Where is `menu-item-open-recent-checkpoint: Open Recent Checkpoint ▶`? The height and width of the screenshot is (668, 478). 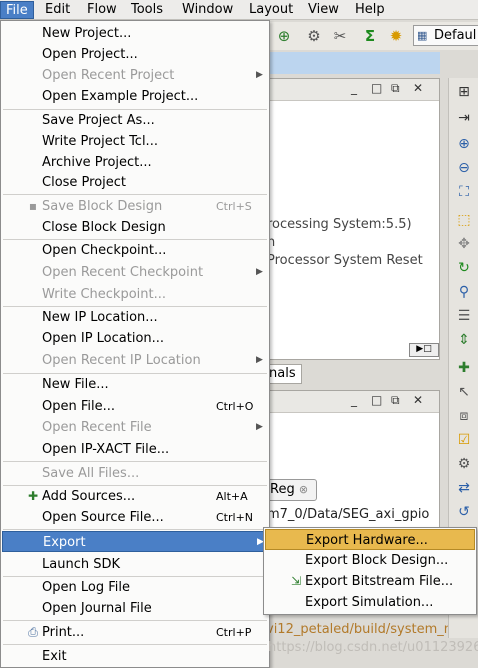 menu-item-open-recent-checkpoint: Open Recent Checkpoint ▶ is located at coordinates (135, 272).